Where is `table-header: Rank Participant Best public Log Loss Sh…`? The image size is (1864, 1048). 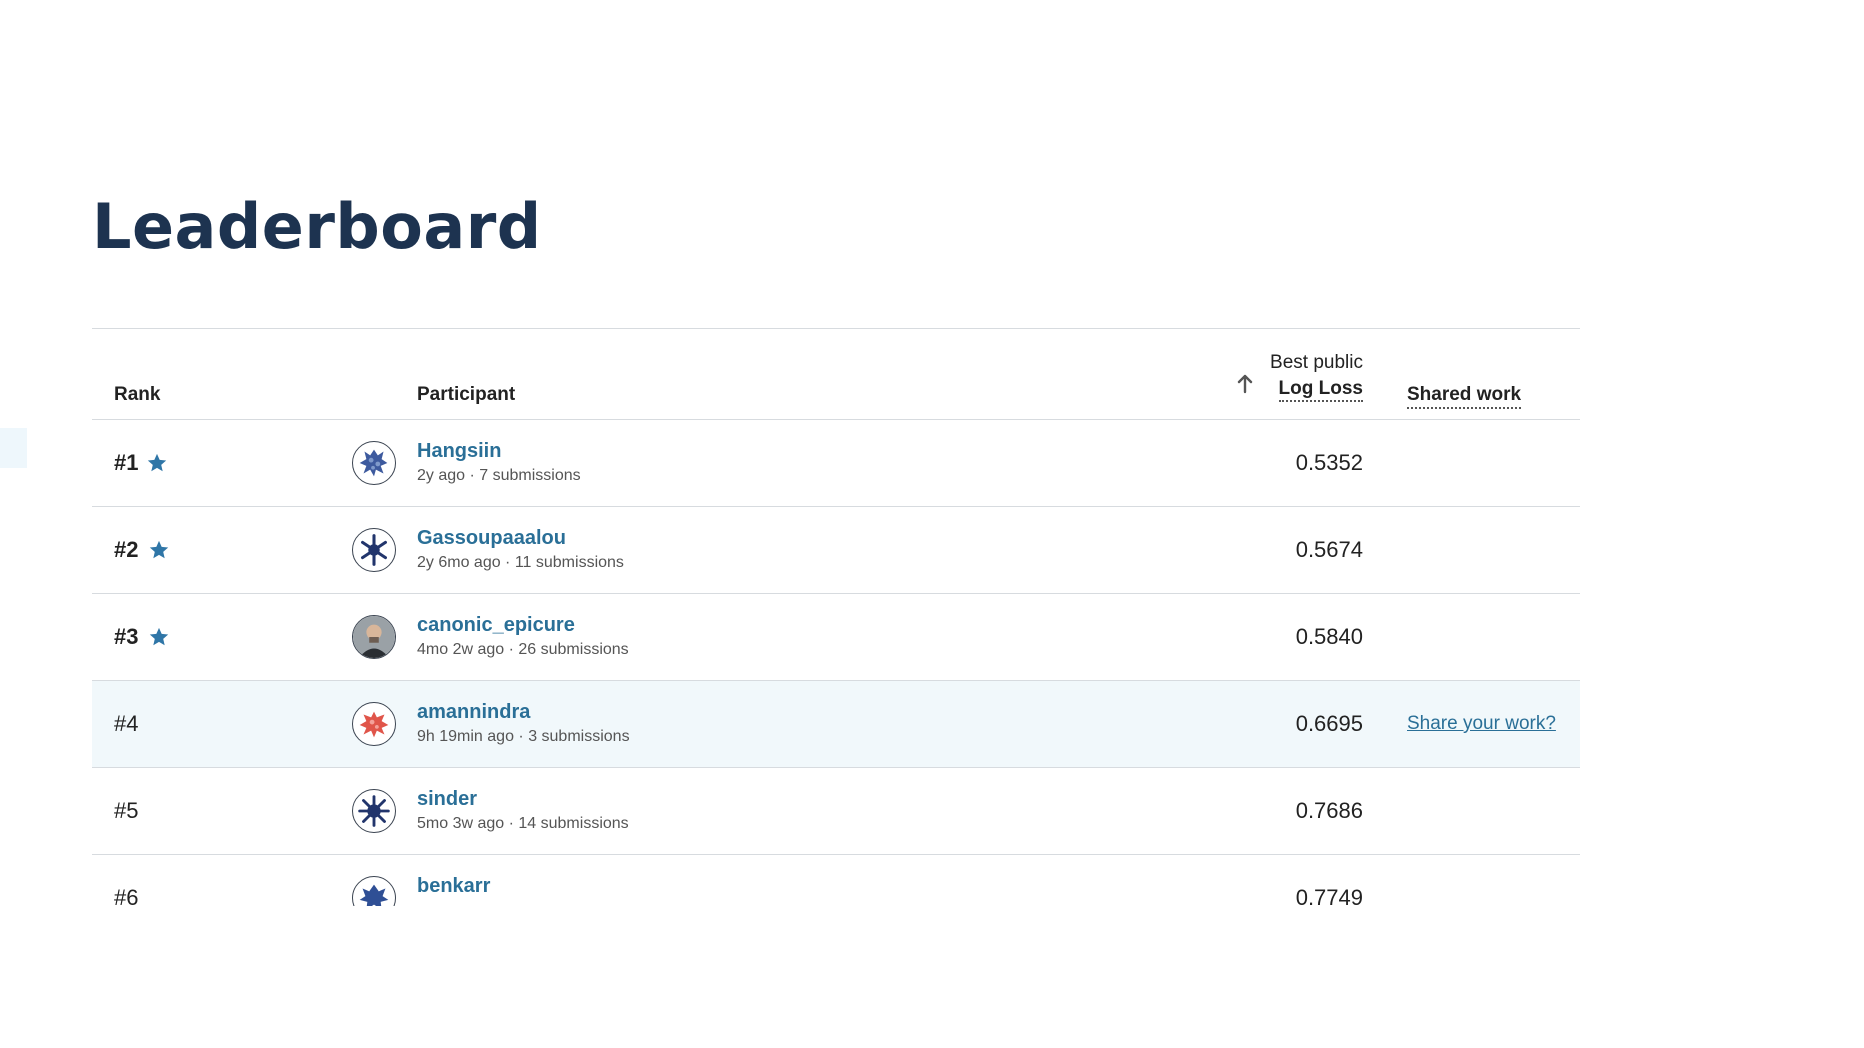 table-header: Rank Participant Best public Log Loss Sh… is located at coordinates (836, 374).